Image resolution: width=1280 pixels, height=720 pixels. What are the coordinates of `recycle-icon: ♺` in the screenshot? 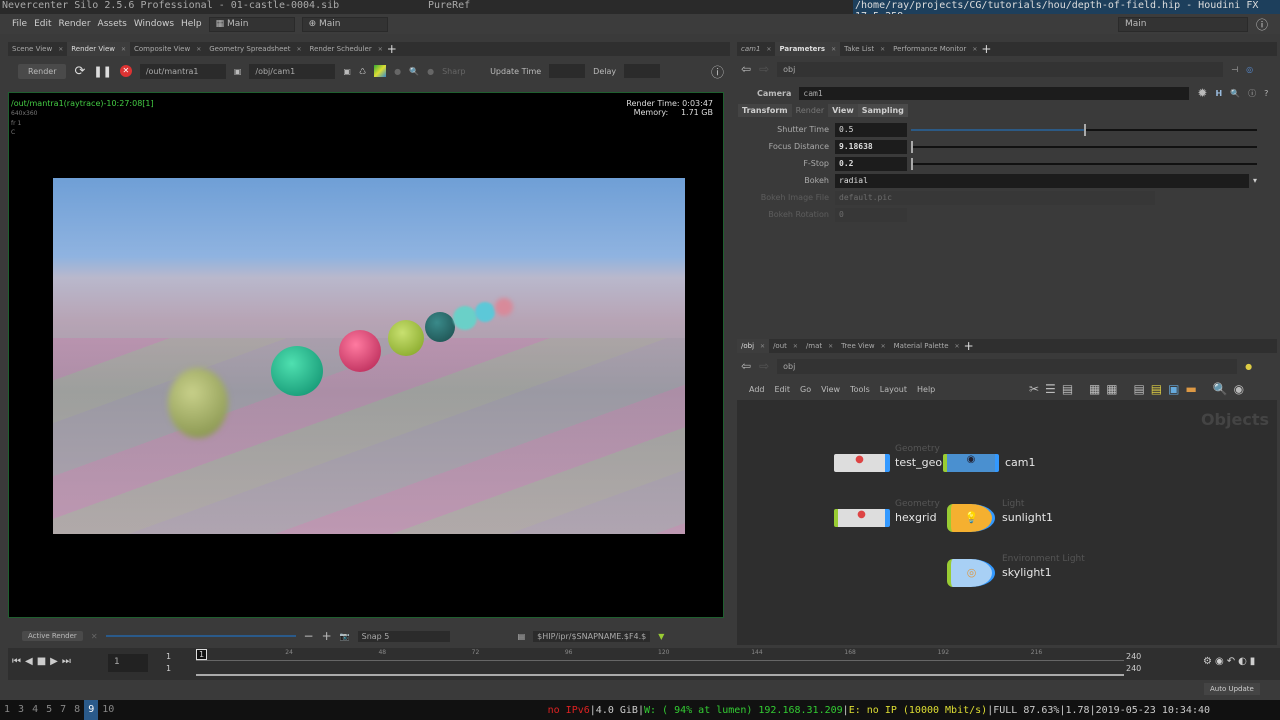 It's located at (362, 71).